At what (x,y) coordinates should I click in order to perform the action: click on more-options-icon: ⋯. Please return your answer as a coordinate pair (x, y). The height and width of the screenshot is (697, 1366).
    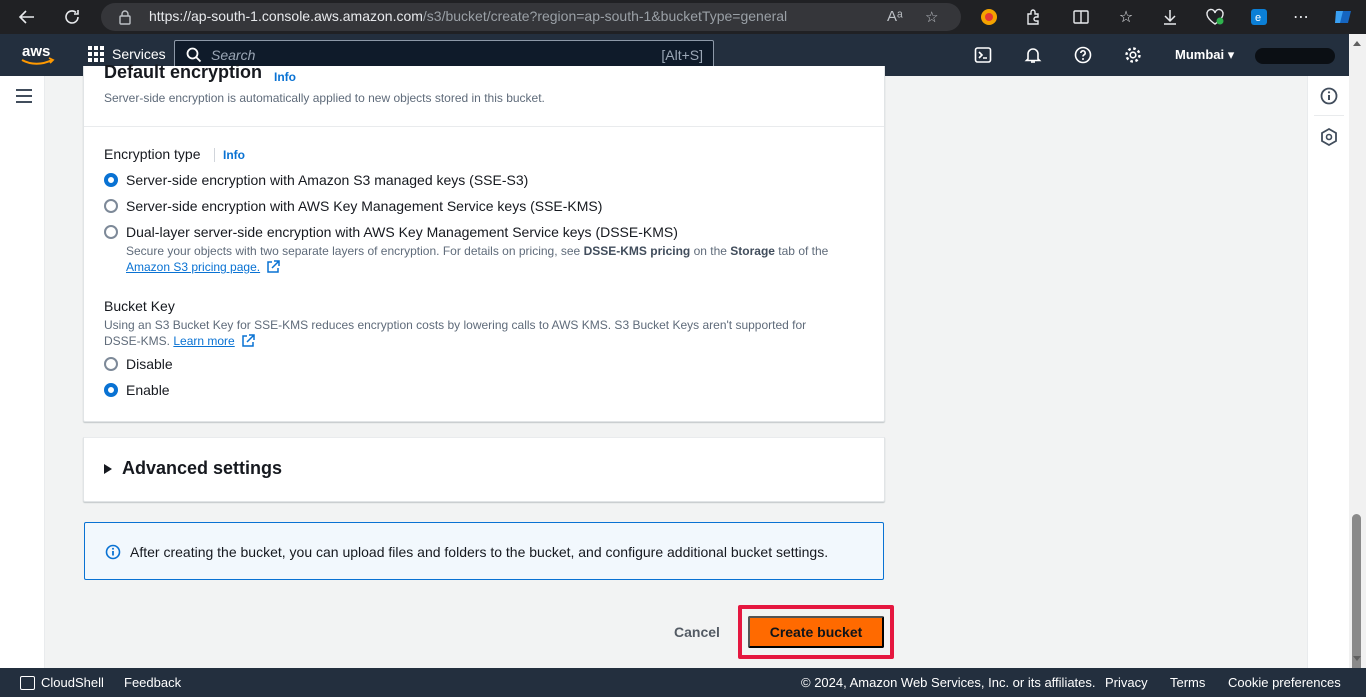
    Looking at the image, I should click on (1301, 17).